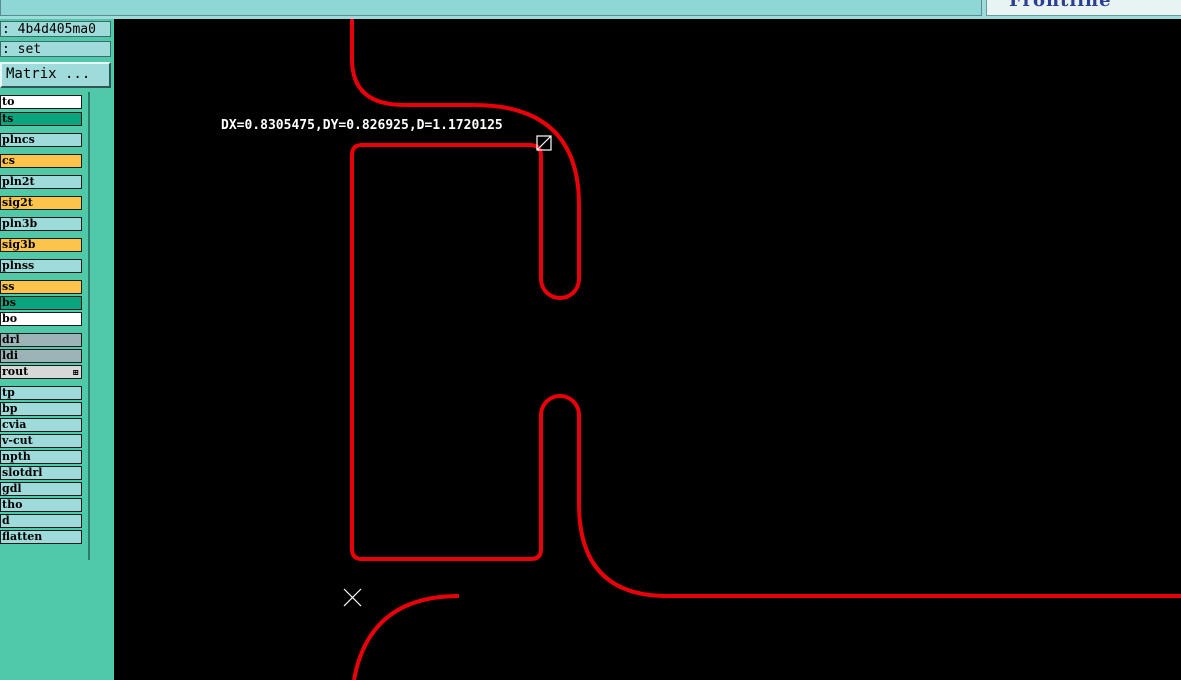  I want to click on cursor-cross-icon, so click(352, 597).